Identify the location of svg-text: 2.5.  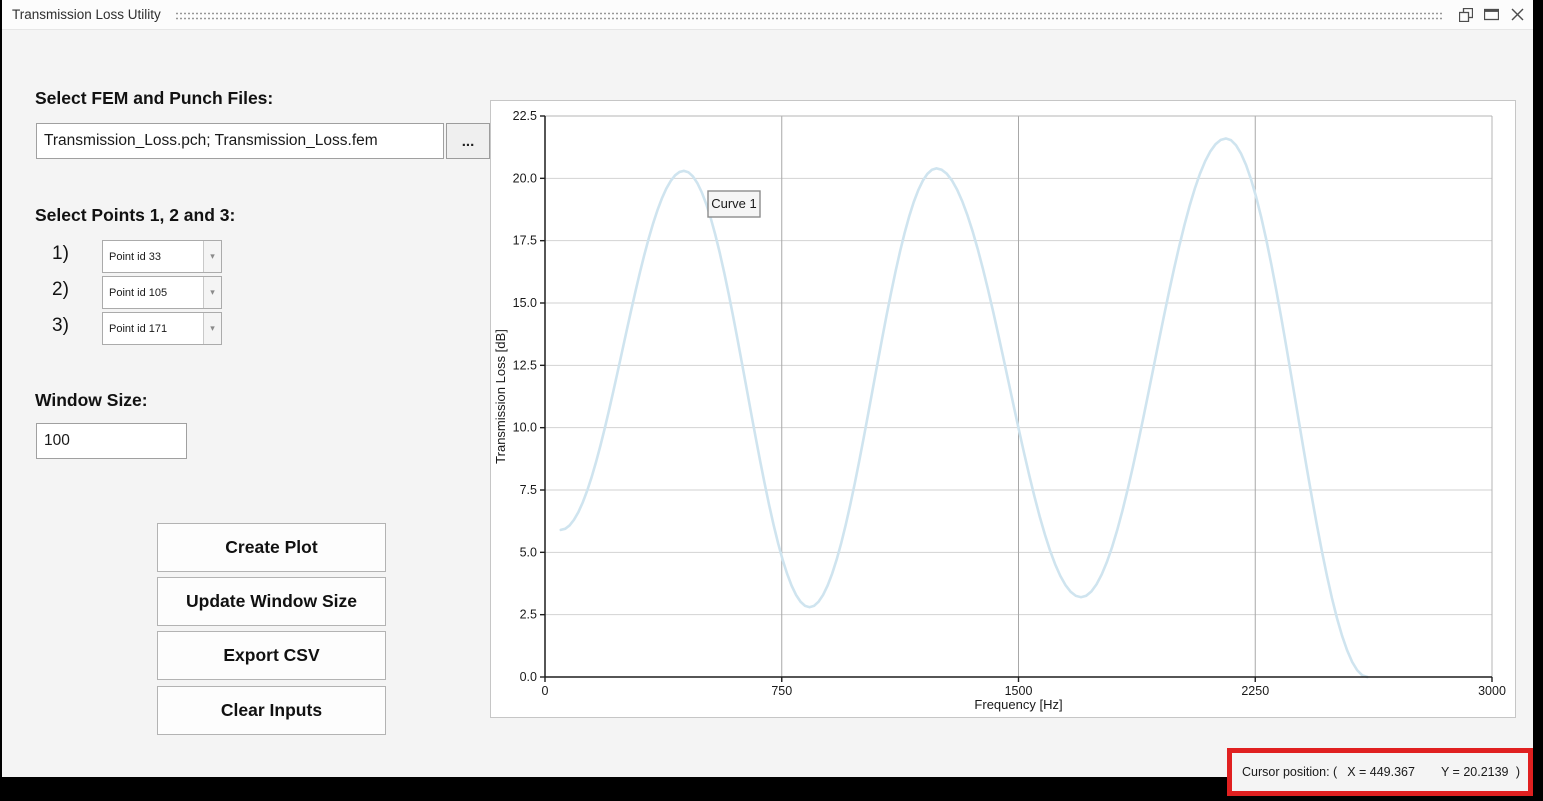
(528, 615).